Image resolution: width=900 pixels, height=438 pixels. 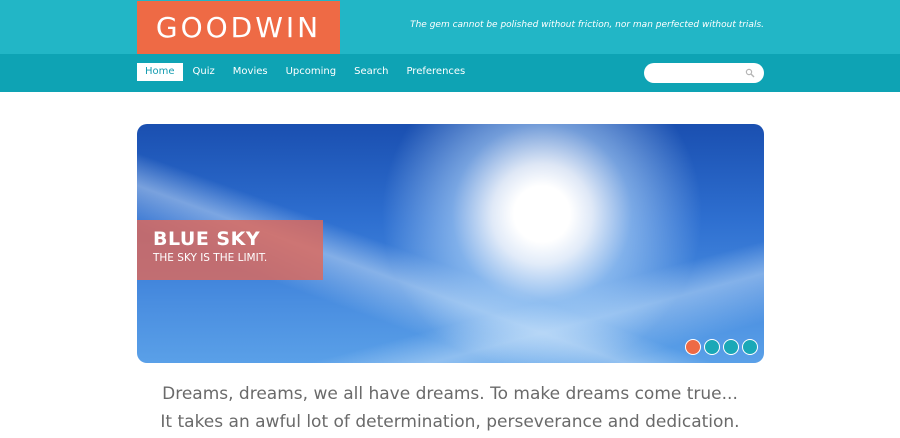 I want to click on nav-item-quiz: Quiz, so click(x=204, y=72).